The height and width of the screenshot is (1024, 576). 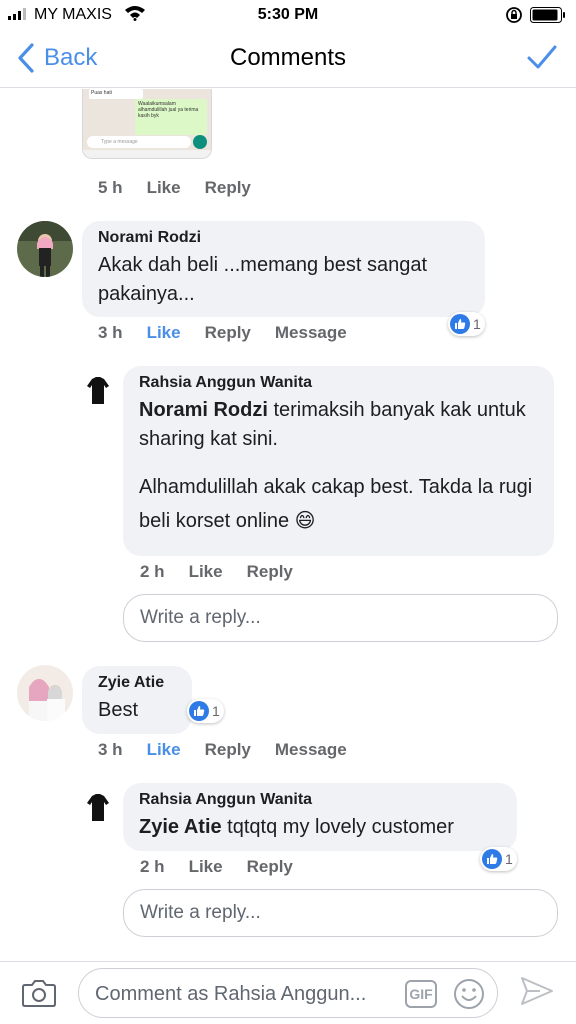 What do you see at coordinates (547, 15) in the screenshot?
I see `battery-icon` at bounding box center [547, 15].